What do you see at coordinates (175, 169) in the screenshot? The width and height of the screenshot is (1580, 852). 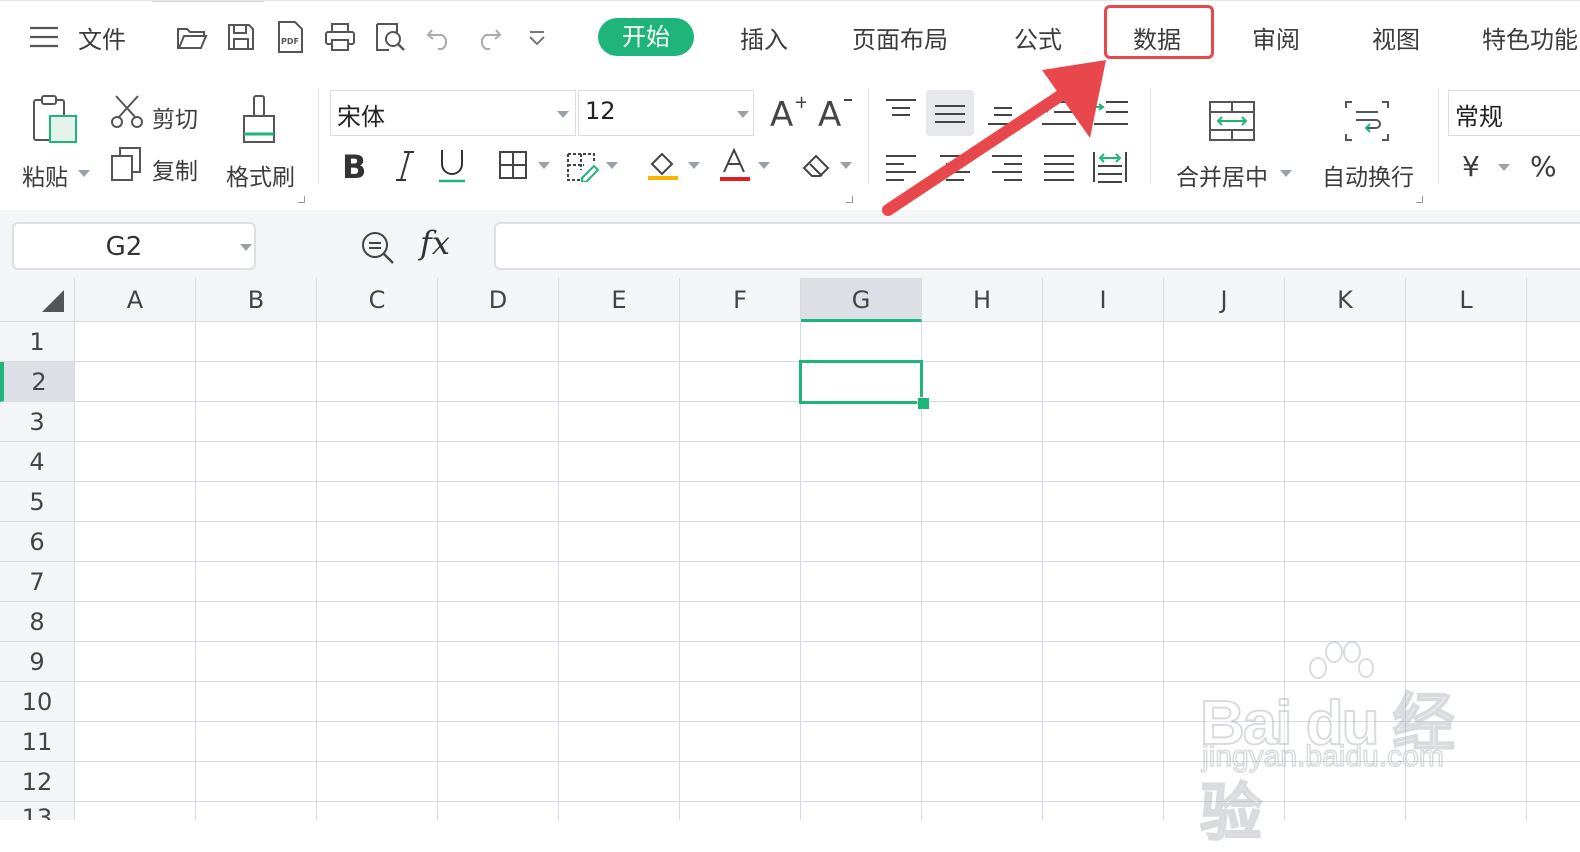 I see `copy-label: 复制` at bounding box center [175, 169].